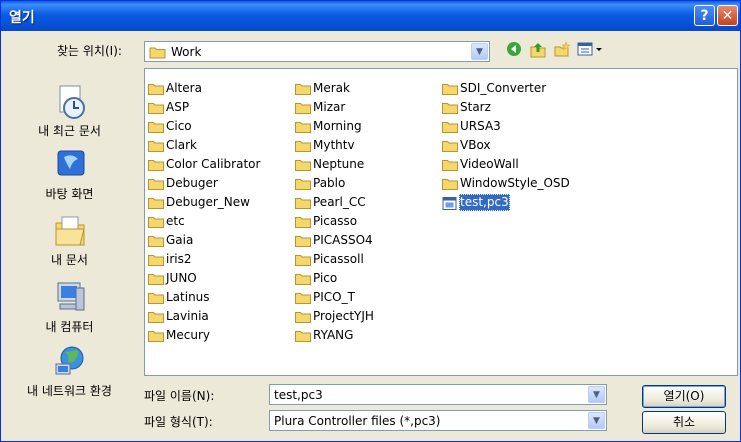  I want to click on recent-documents-icon, so click(72, 102).